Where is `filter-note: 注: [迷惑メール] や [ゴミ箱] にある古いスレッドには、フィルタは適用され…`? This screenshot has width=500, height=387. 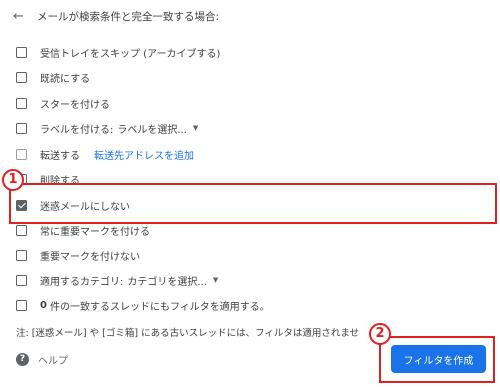 filter-note: 注: [迷惑メール] や [ゴミ箱] にある古いスレッドには、フィルタは適用され… is located at coordinates (188, 333).